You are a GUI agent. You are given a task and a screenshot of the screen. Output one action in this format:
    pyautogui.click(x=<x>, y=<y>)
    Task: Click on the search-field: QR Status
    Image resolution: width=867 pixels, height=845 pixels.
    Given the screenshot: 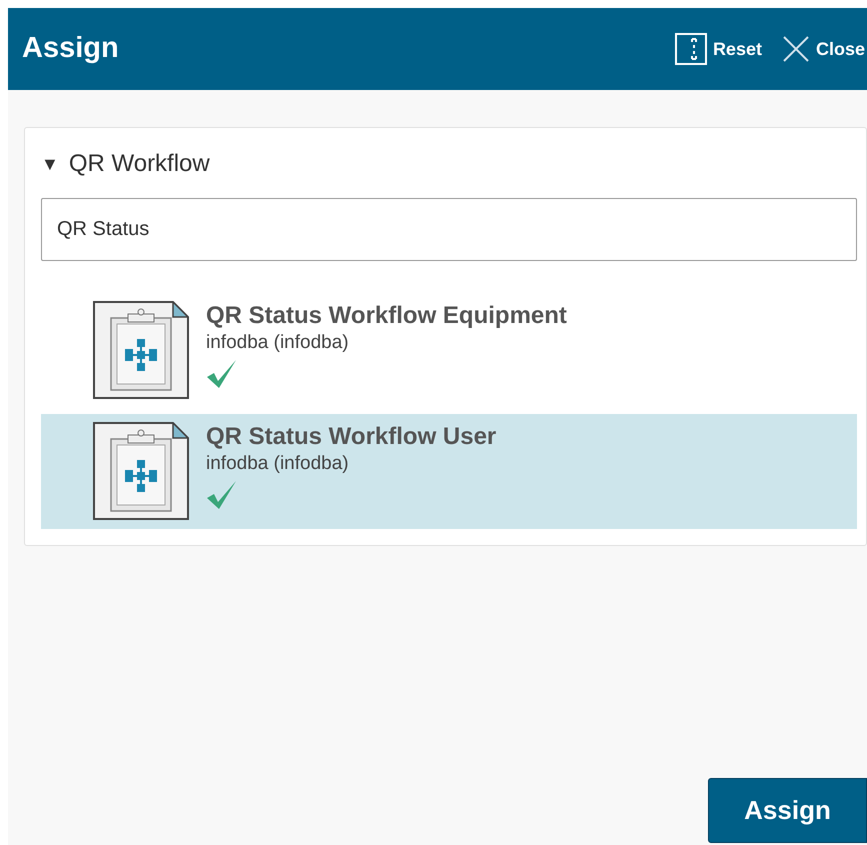 What is the action you would take?
    pyautogui.click(x=449, y=229)
    